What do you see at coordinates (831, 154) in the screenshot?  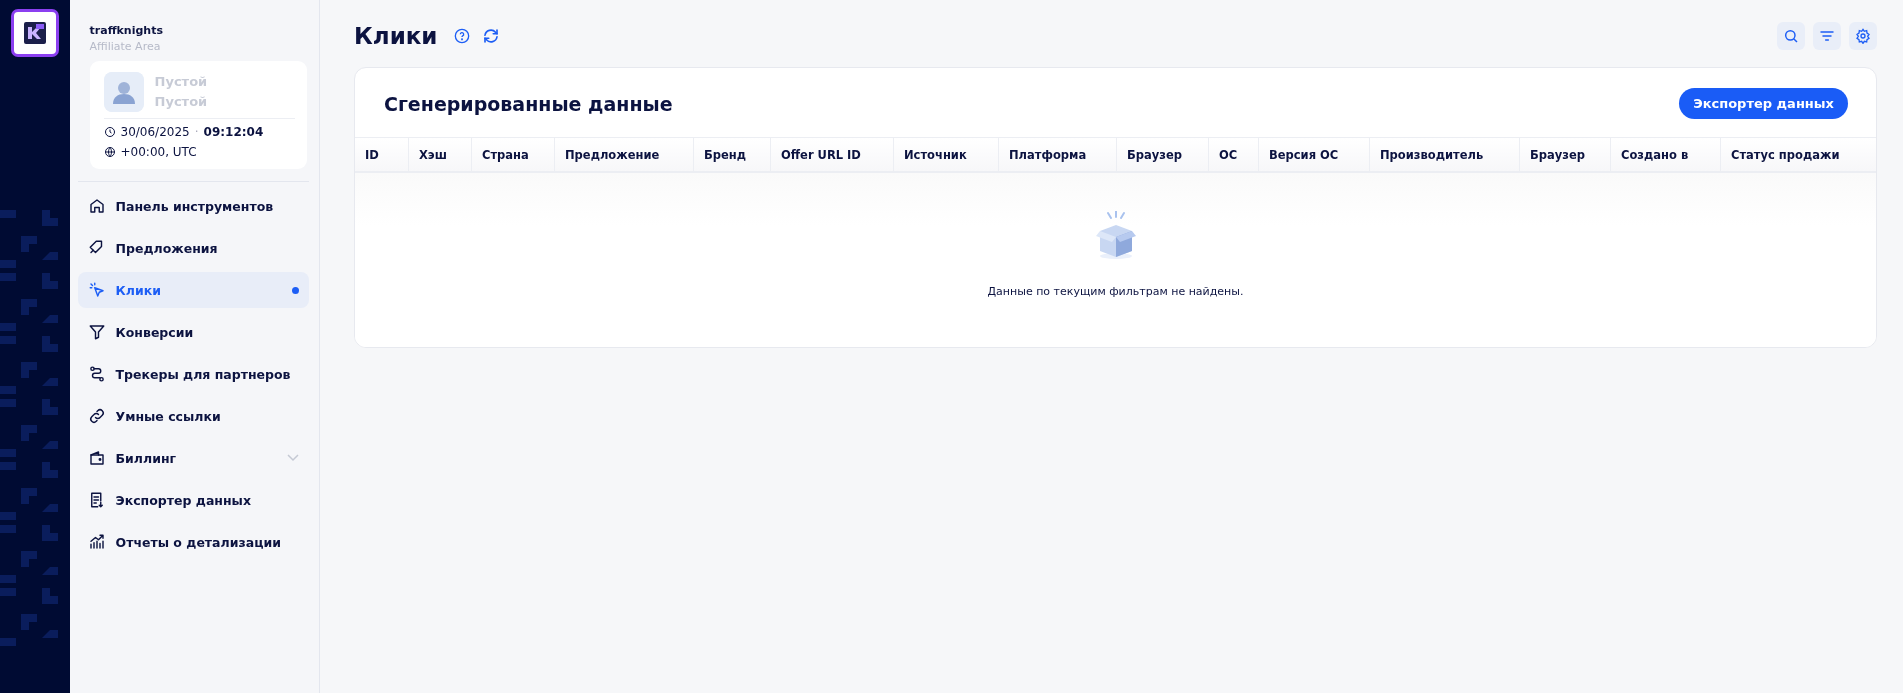 I see `column-header: Offer URL ID` at bounding box center [831, 154].